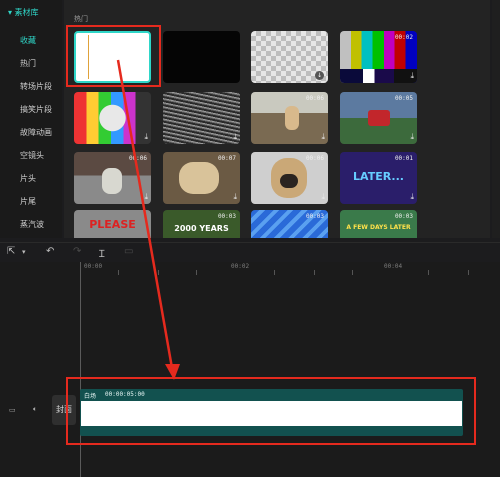 This screenshot has height=477, width=500. I want to click on annotation-arrow, so click(148, 219).